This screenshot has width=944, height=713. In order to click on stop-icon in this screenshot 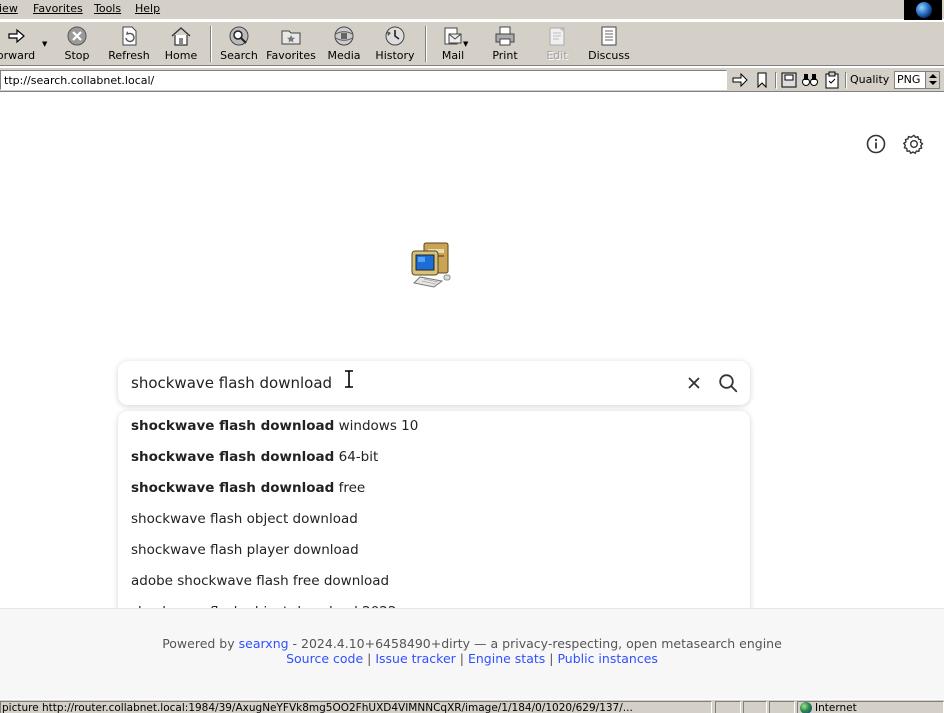, I will do `click(77, 36)`.